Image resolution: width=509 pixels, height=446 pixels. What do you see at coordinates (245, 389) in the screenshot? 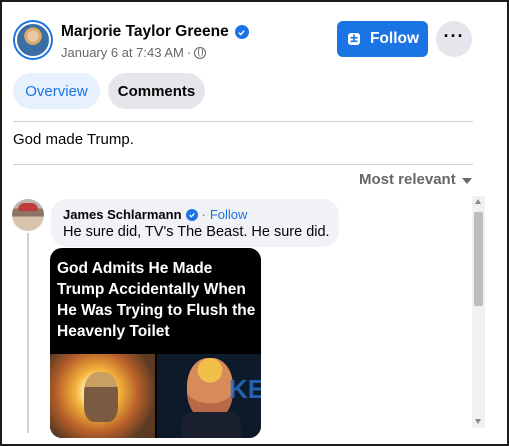
I see `image-logo-text: KE` at bounding box center [245, 389].